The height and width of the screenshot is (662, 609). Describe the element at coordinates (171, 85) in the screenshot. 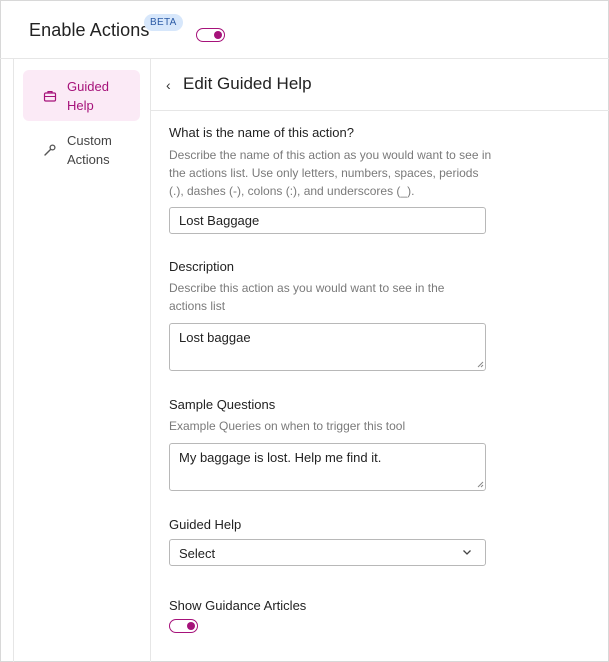

I see `back-chevron-icon: ‹` at that location.